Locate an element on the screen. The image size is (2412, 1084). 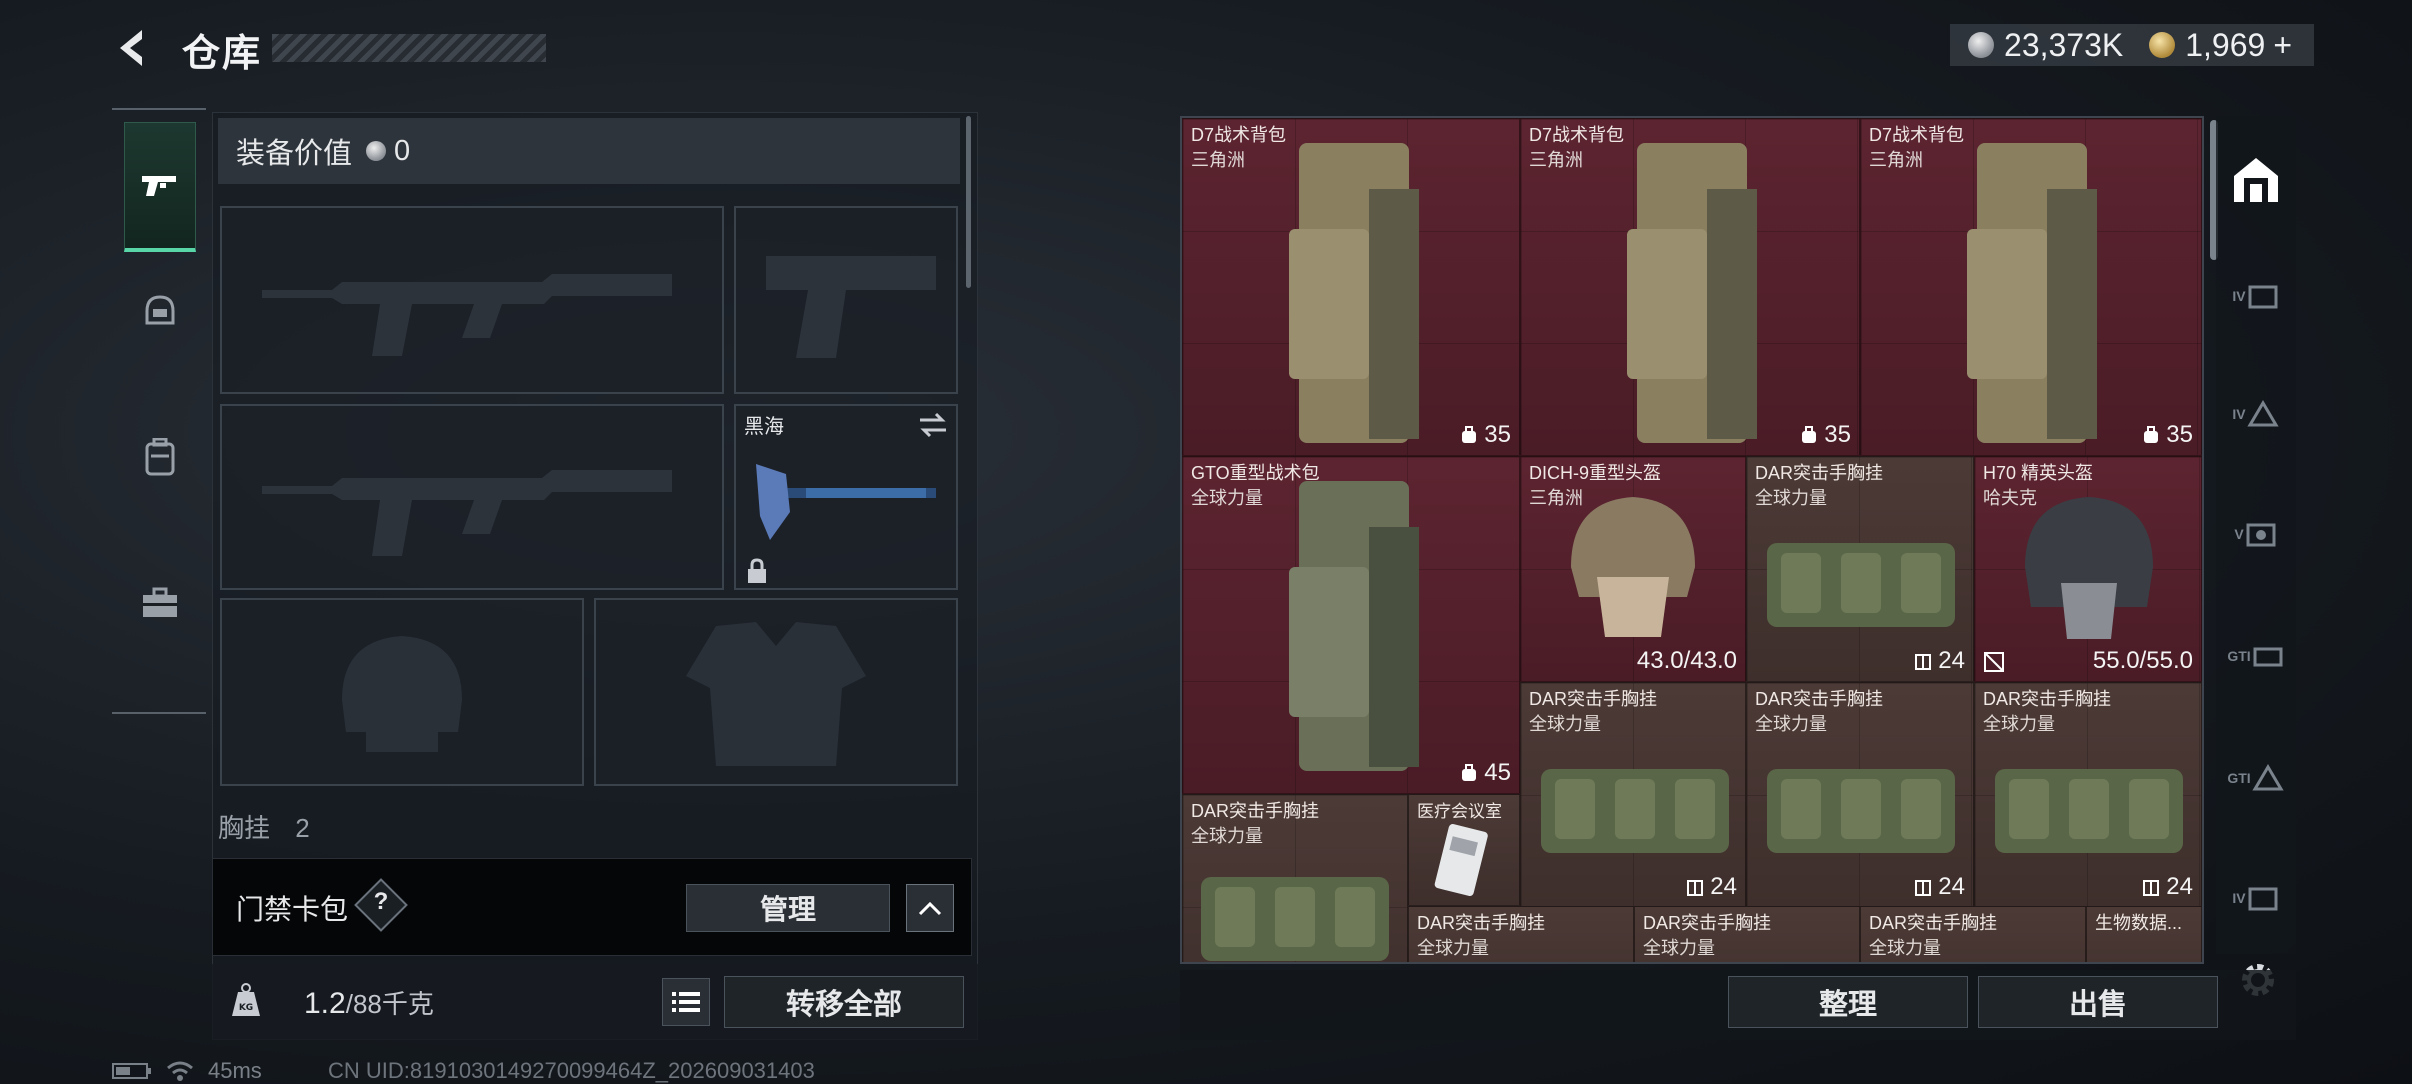
inventory-item: 医疗会议室 is located at coordinates (1464, 850).